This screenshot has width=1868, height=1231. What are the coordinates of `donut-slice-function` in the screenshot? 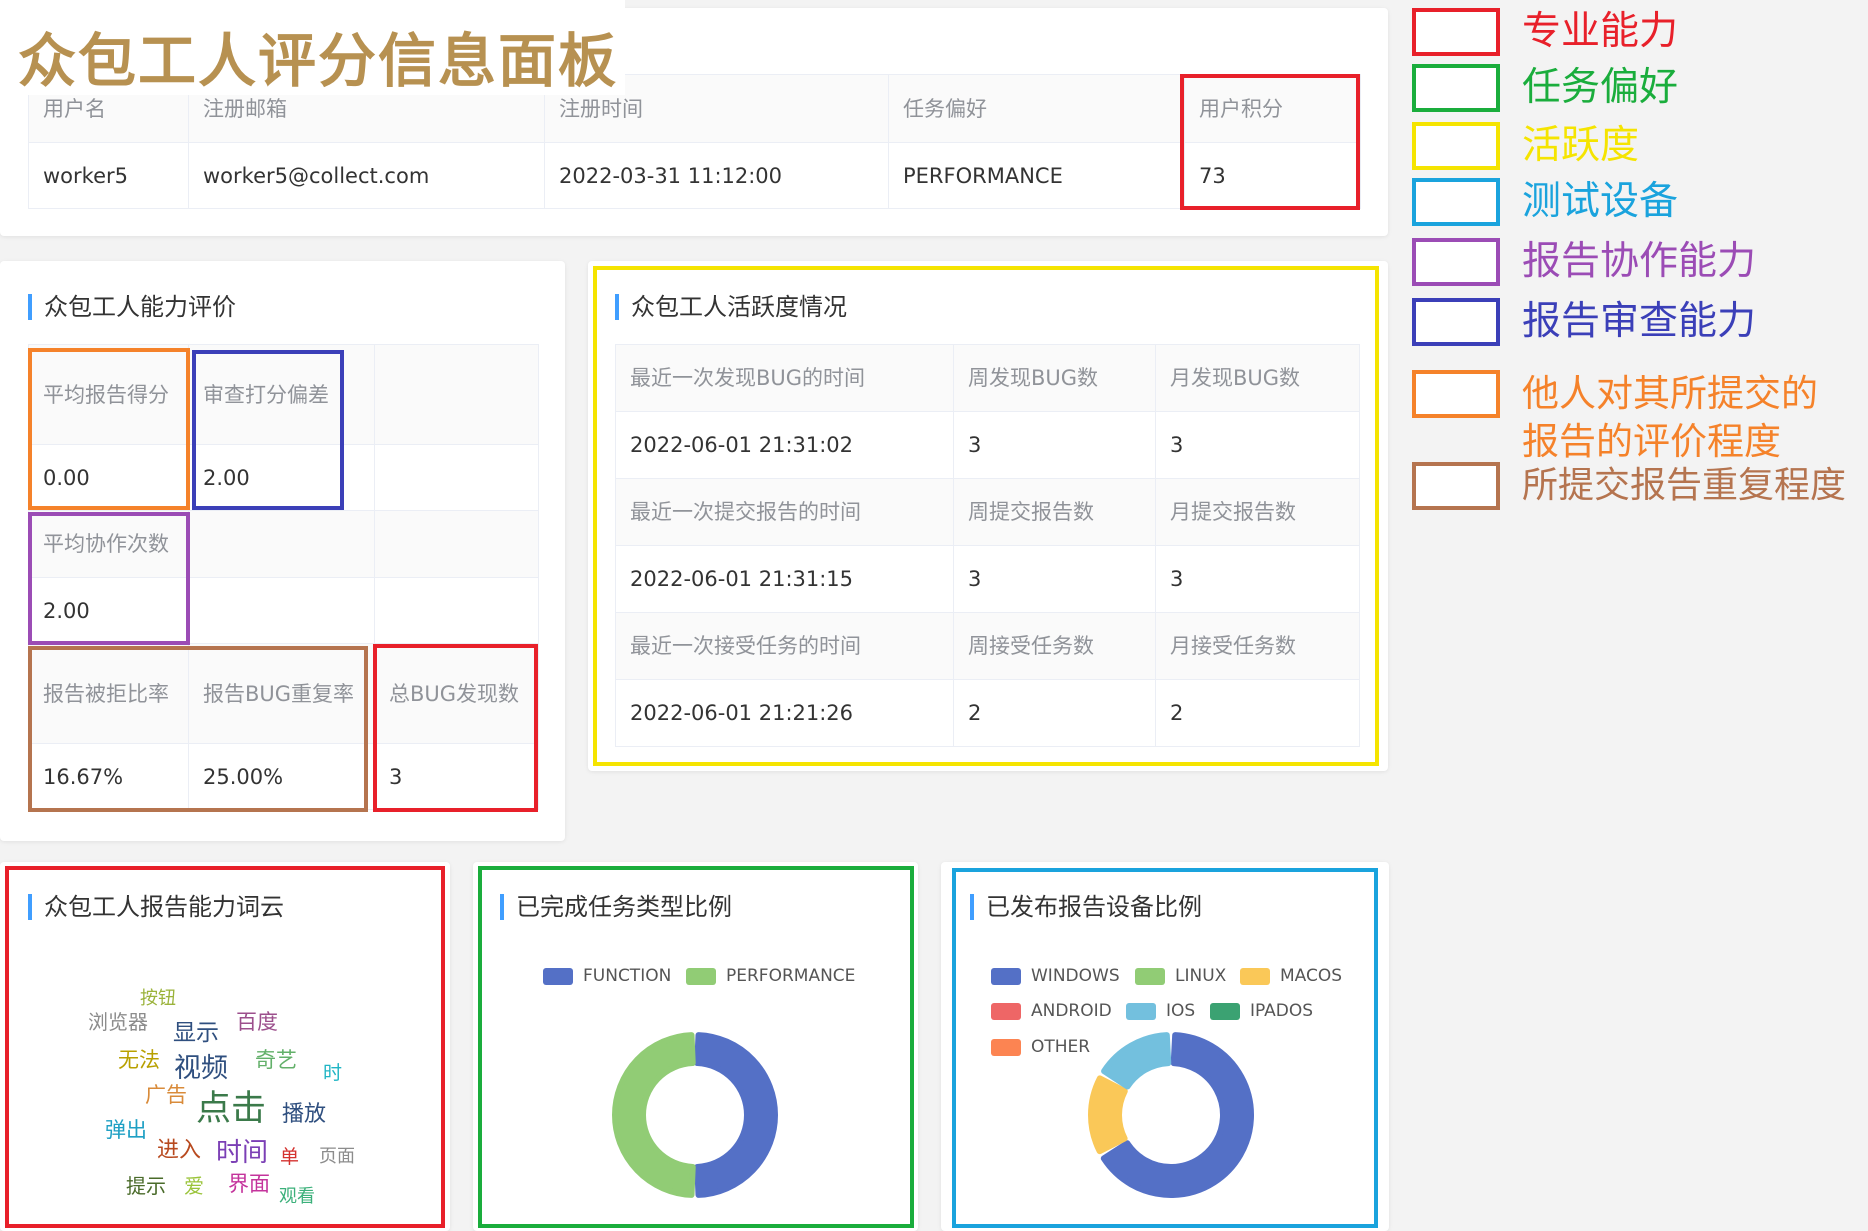 It's located at (736, 1115).